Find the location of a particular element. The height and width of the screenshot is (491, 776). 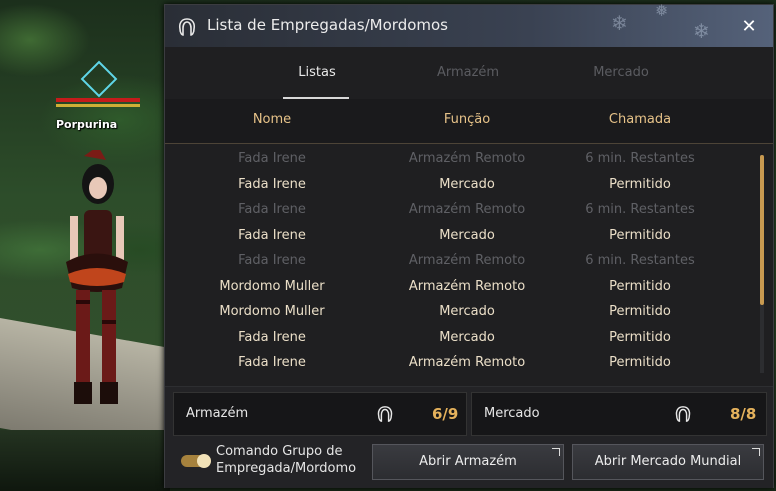

storage-summary: Armazém 6/9 is located at coordinates (320, 414).